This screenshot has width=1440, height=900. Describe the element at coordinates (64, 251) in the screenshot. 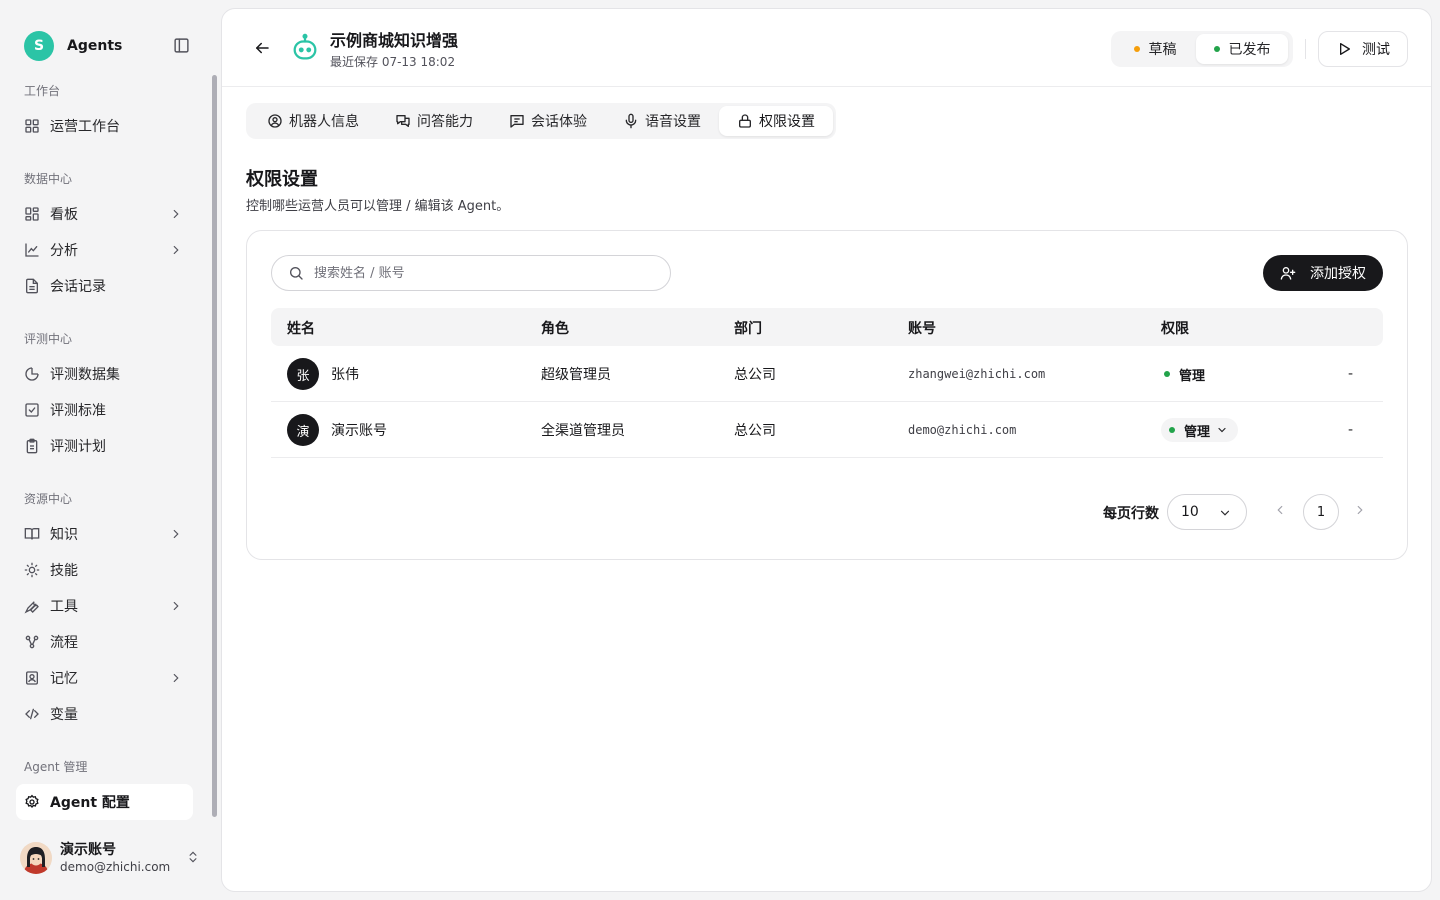

I see `sidebar-item-label: 分析` at that location.